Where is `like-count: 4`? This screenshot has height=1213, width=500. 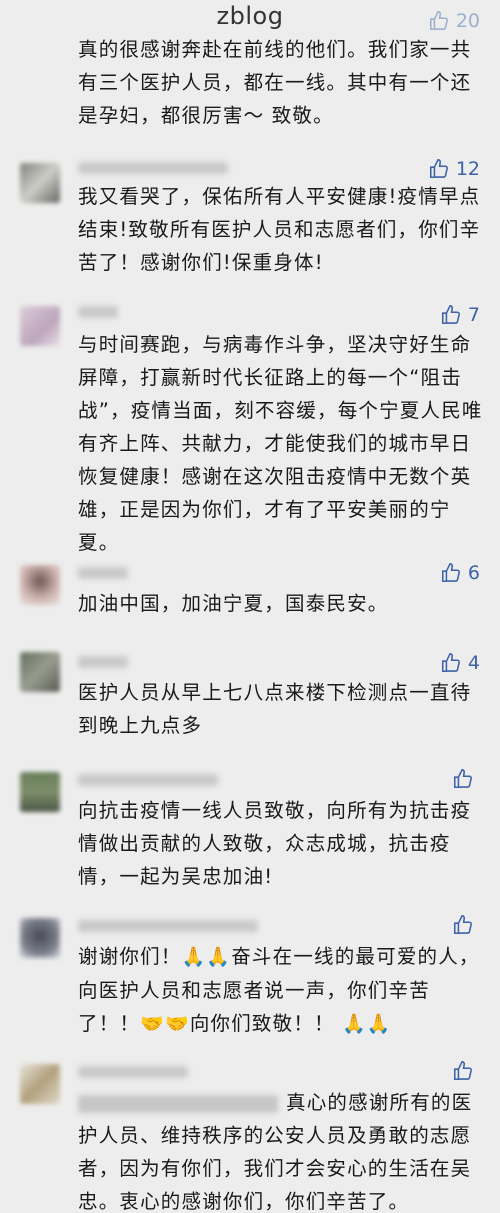
like-count: 4 is located at coordinates (473, 663).